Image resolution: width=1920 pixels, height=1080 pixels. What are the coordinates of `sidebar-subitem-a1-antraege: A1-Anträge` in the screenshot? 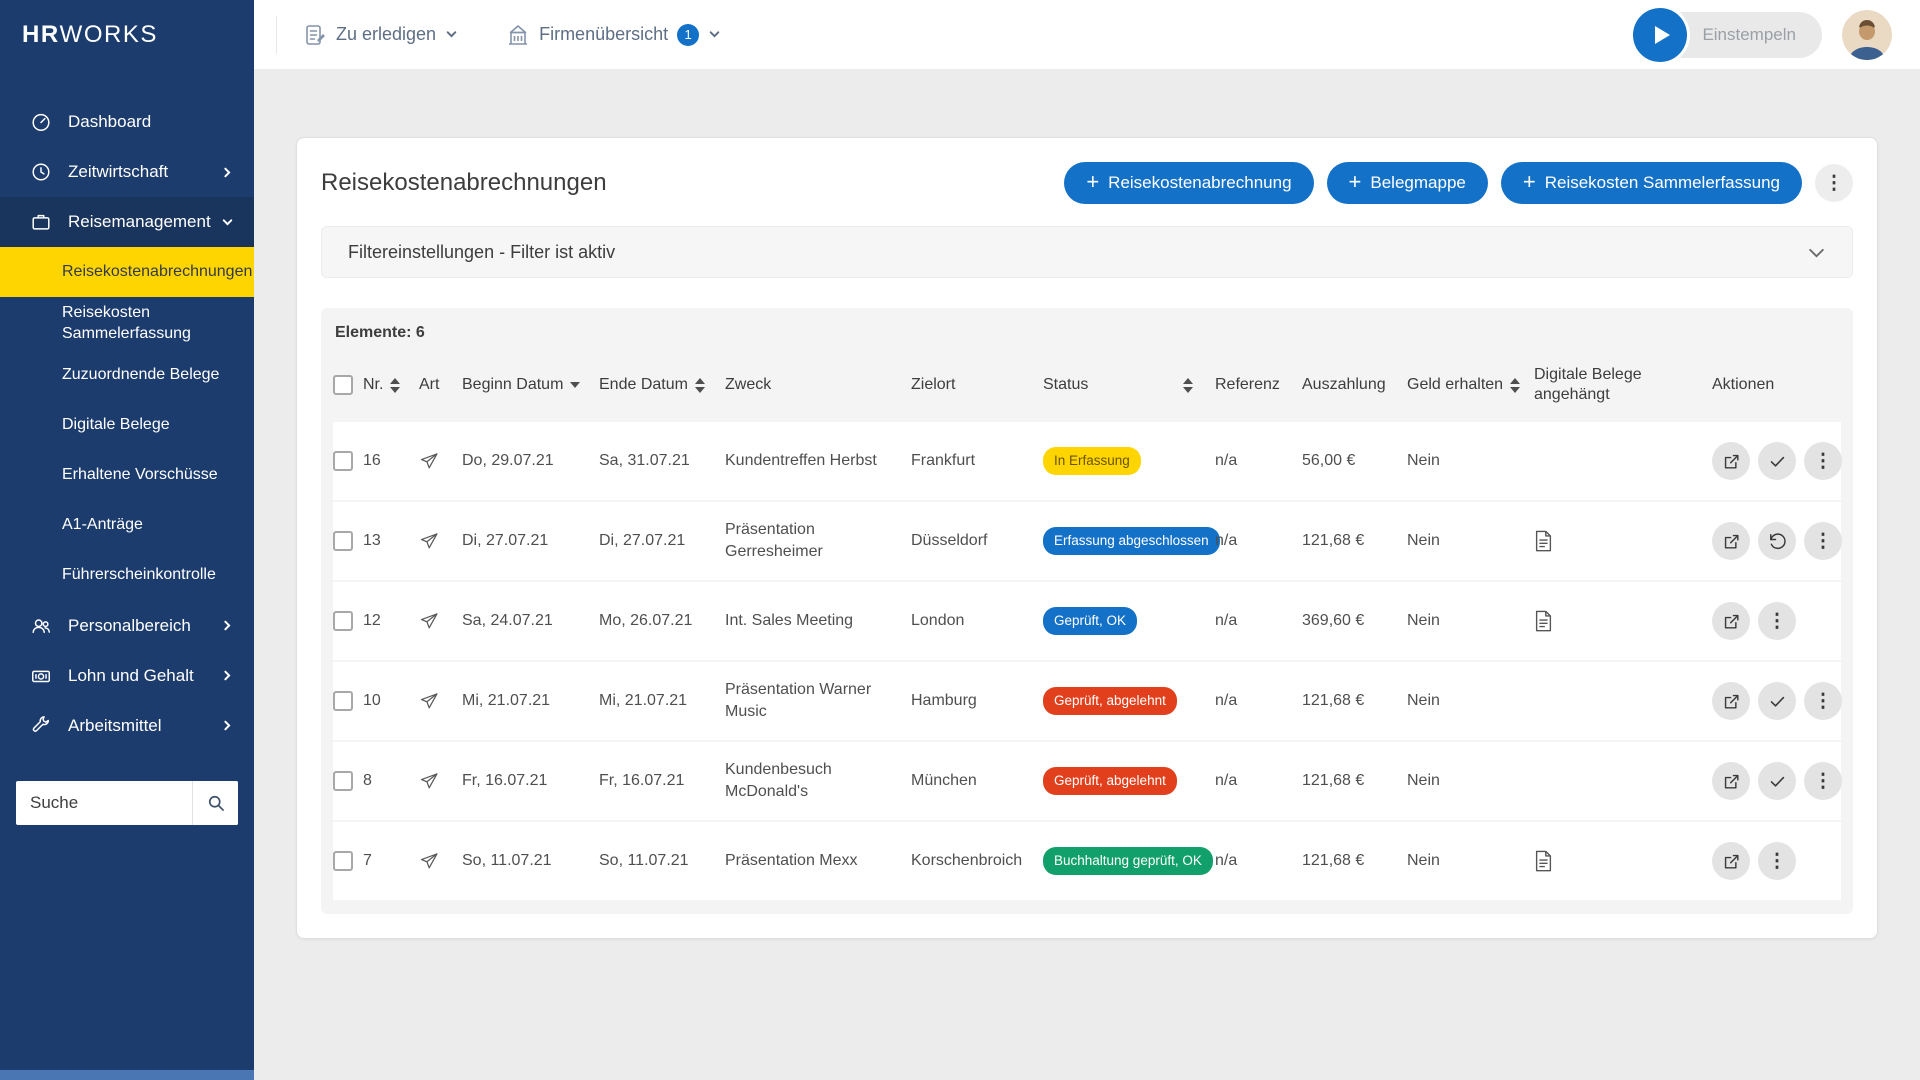 It's located at (127, 526).